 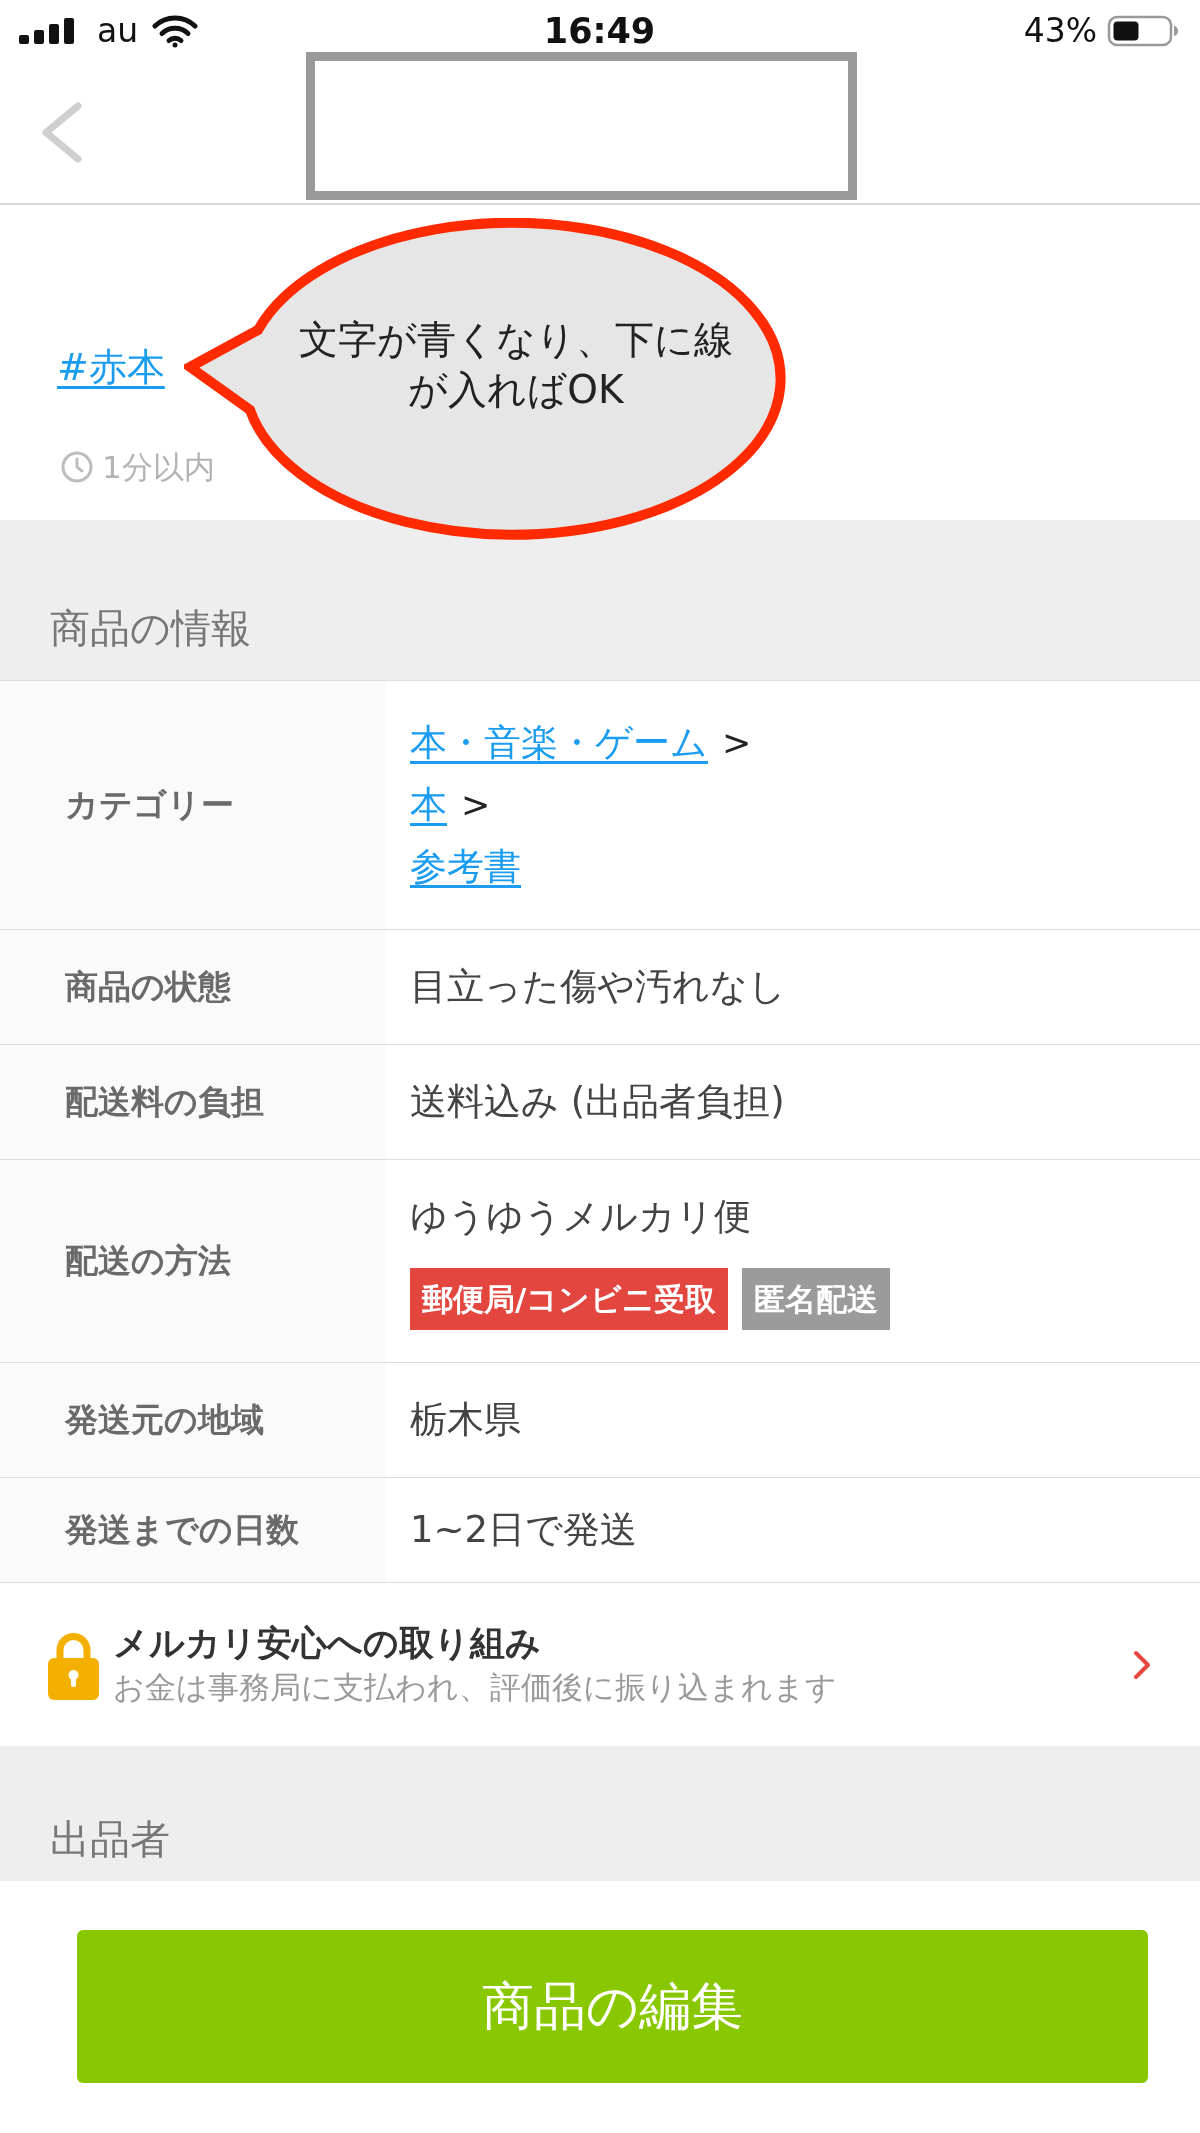 I want to click on callout-text: 文字が青くなり、下に線 が入ればOK, so click(x=516, y=365).